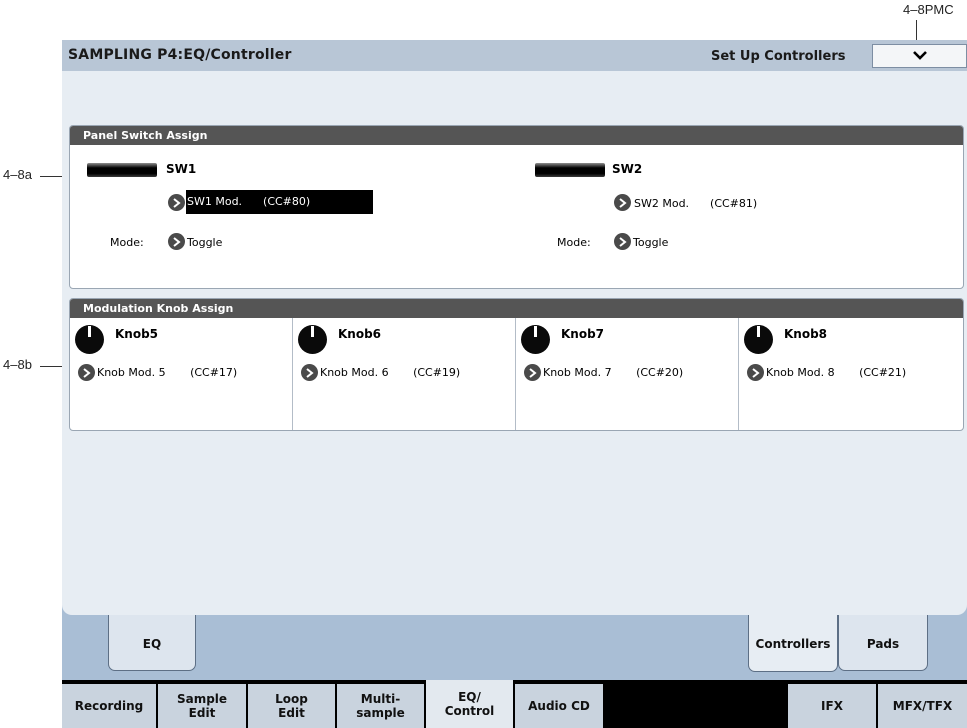 This screenshot has height=728, width=967. I want to click on knob6-knob-icon, so click(312, 339).